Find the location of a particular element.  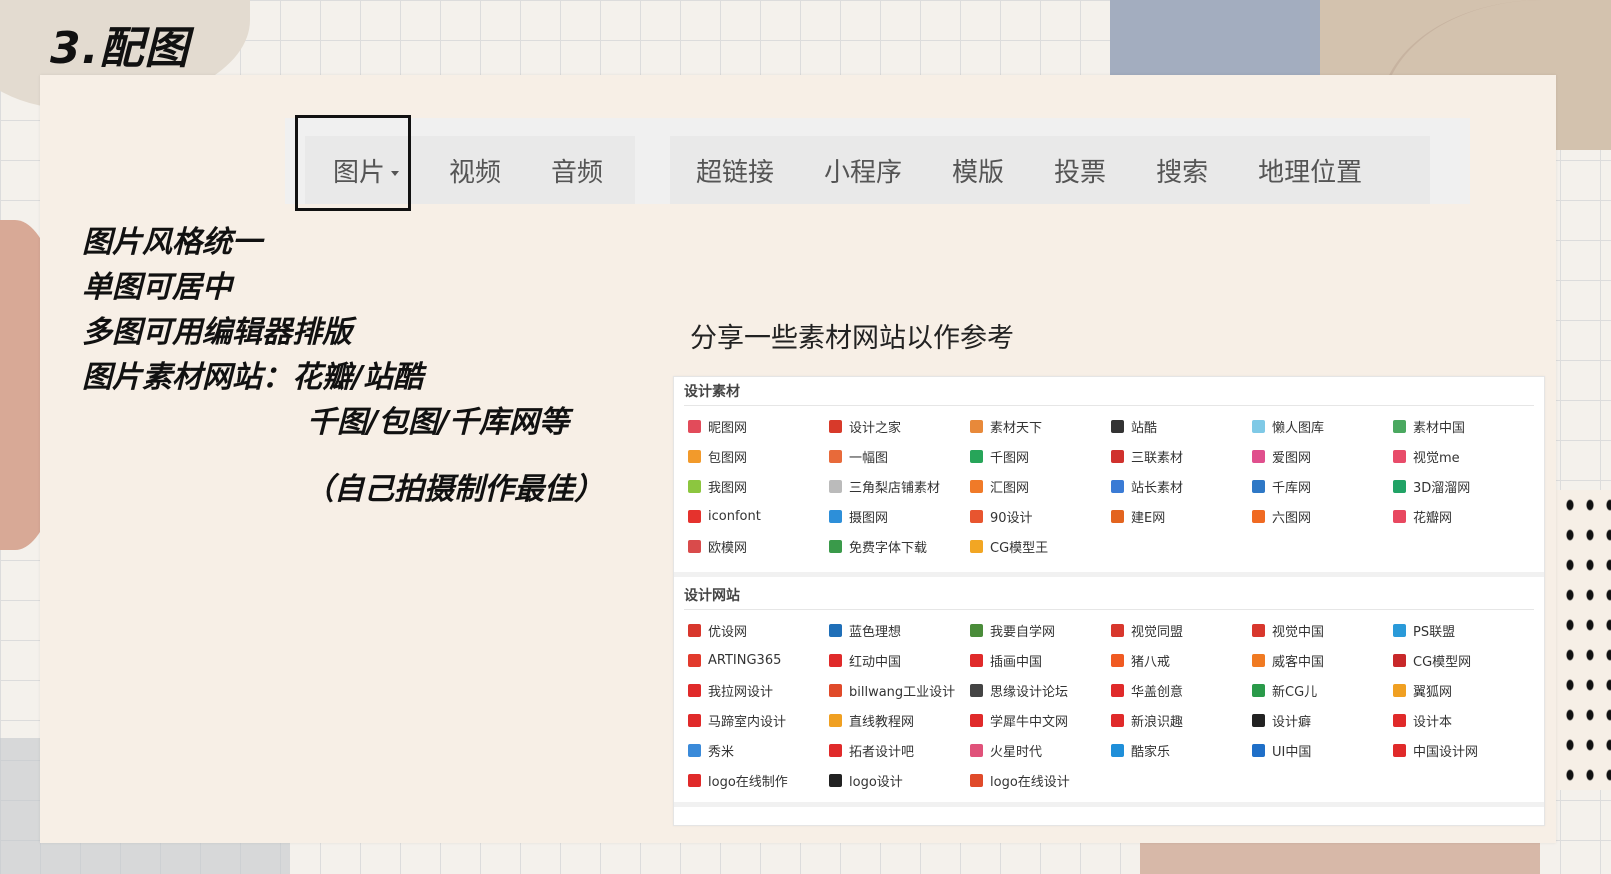

resource-link: 包图网 is located at coordinates (758, 456).